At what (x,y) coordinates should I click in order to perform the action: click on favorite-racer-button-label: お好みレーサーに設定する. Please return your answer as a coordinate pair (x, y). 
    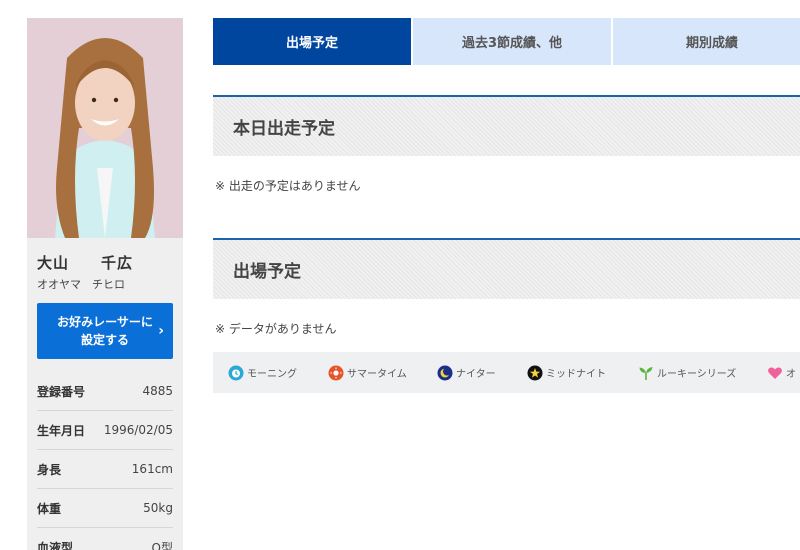
    Looking at the image, I should click on (105, 331).